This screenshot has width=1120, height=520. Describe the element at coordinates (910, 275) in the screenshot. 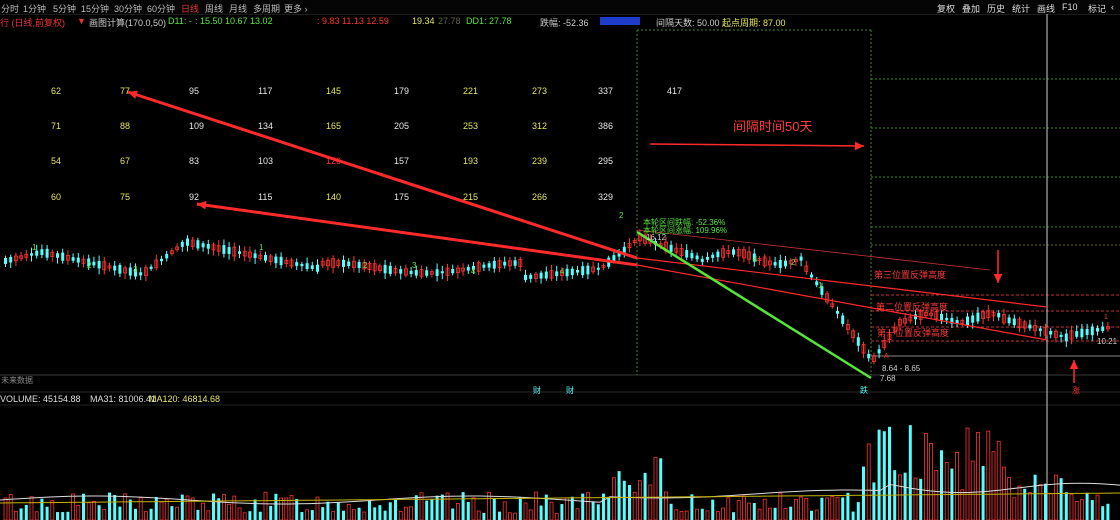

I see `third-rebound-label: 第三位置反弹高度` at that location.